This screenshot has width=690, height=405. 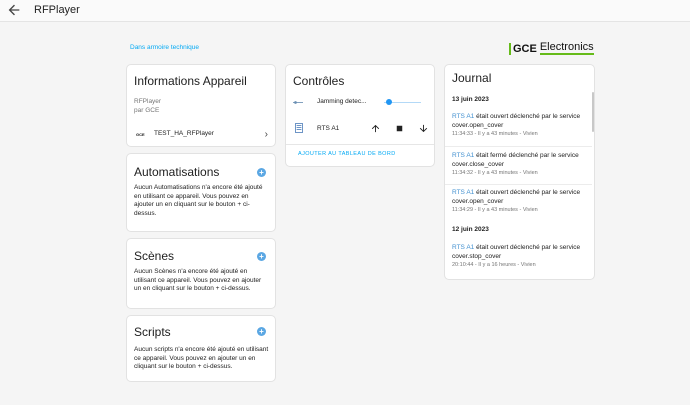 What do you see at coordinates (57, 10) in the screenshot?
I see `page-title: RFPlayer` at bounding box center [57, 10].